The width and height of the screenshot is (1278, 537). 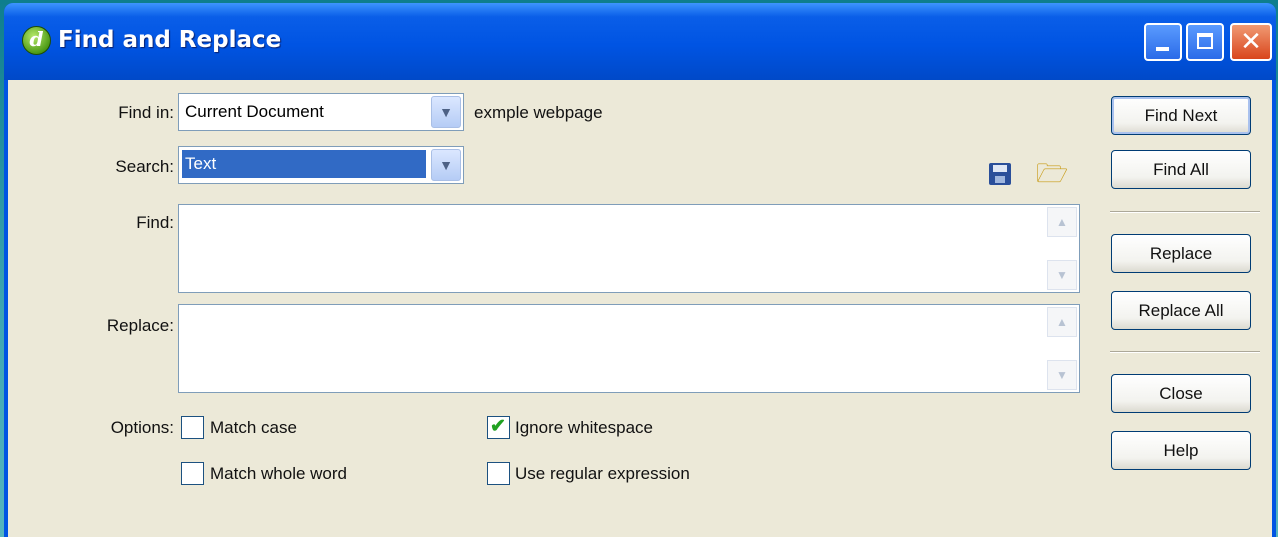 I want to click on find-in-value: Current Document, so click(x=254, y=111).